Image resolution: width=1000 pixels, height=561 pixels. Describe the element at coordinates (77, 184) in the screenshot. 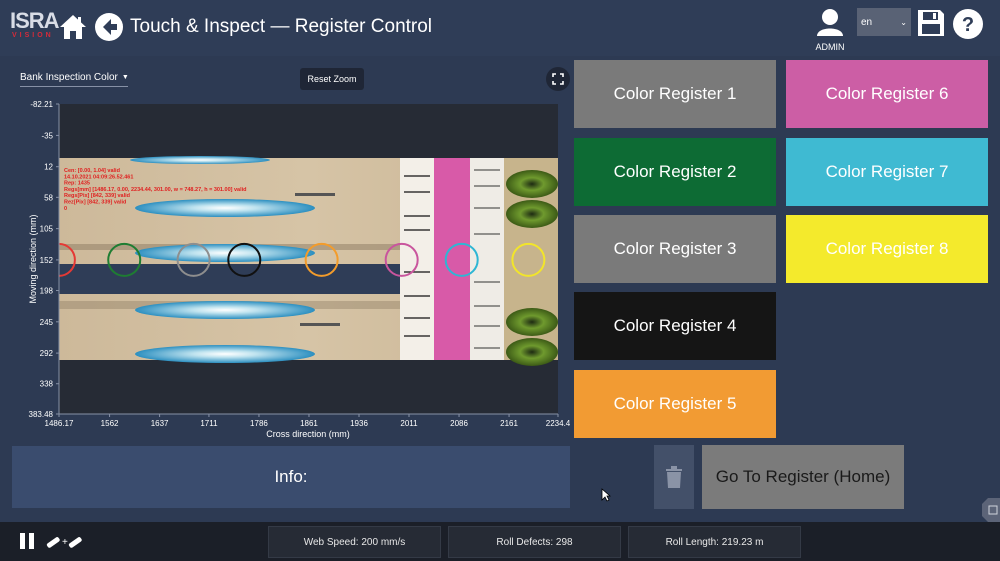

I see `overlay-line: Rep: 1435` at that location.